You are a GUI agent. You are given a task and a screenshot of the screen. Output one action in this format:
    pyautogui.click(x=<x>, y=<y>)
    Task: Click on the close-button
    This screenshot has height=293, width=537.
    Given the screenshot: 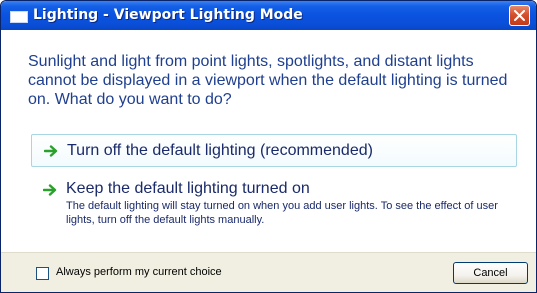 What is the action you would take?
    pyautogui.click(x=519, y=15)
    